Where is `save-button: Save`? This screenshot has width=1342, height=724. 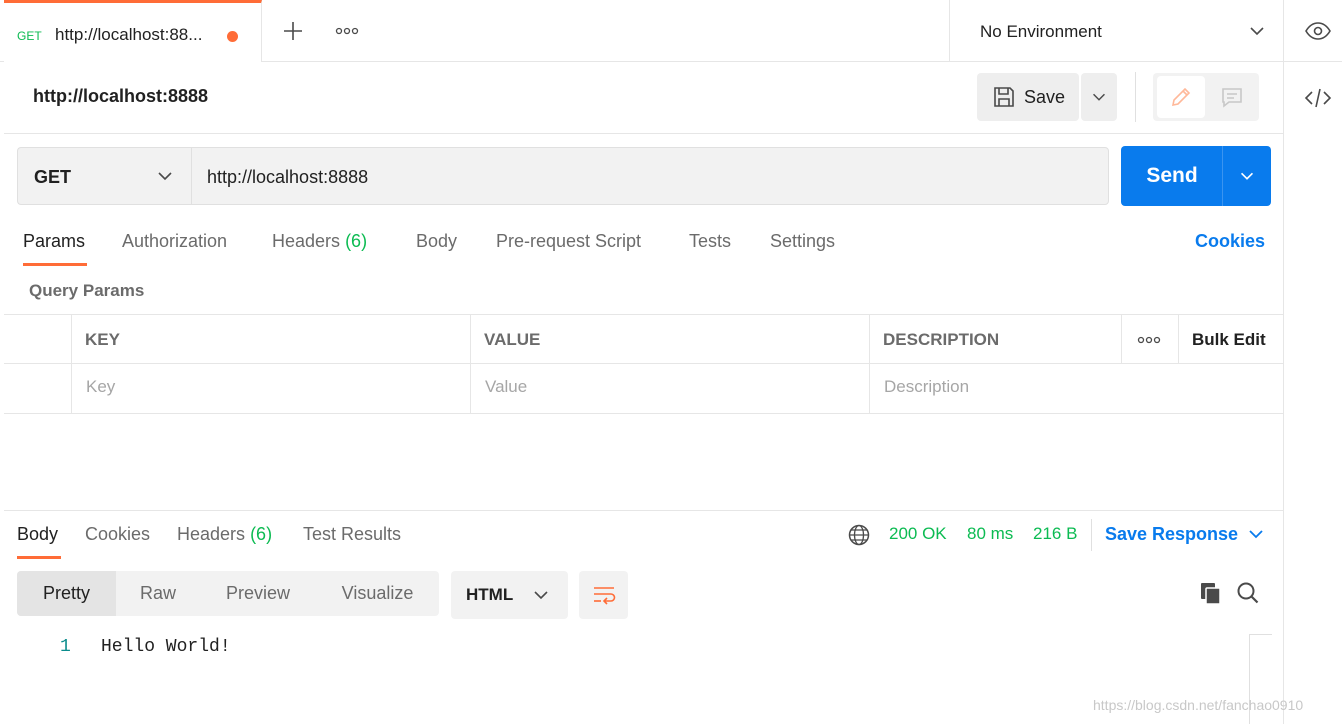
save-button: Save is located at coordinates (1028, 97).